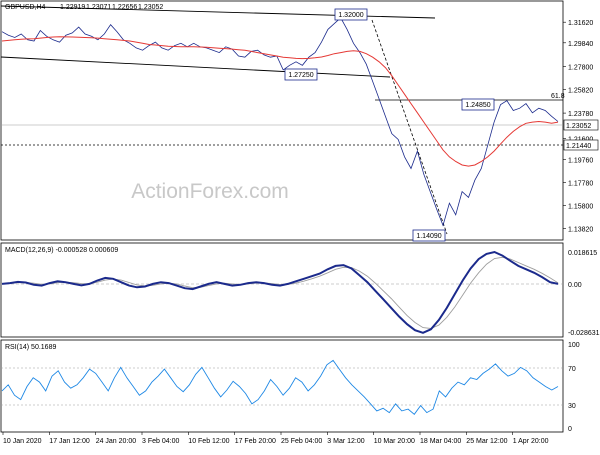  Describe the element at coordinates (30, 347) in the screenshot. I see `rsi-title: RSI(14) 50.1689` at that location.